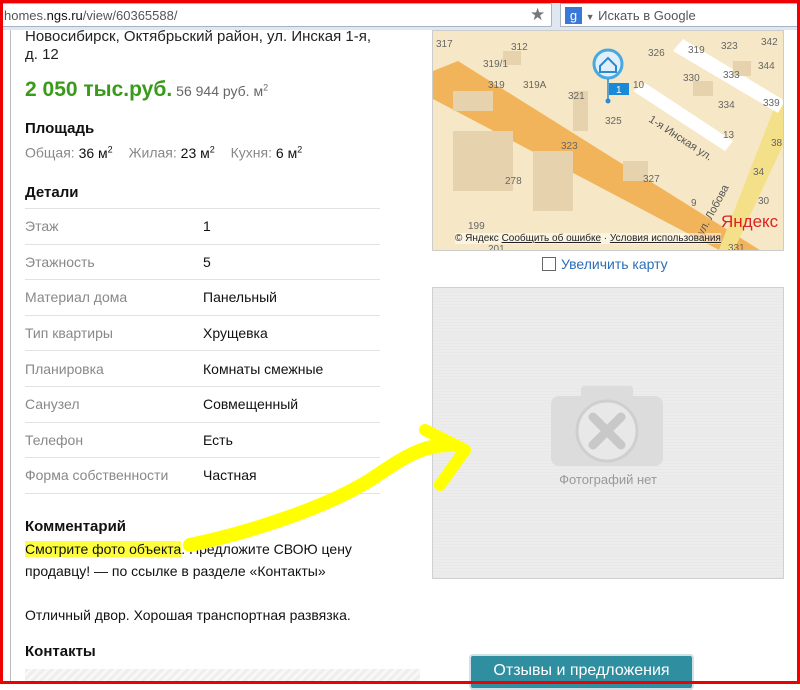 This screenshot has width=800, height=690. I want to click on svg-text: Яндекс, so click(750, 221).